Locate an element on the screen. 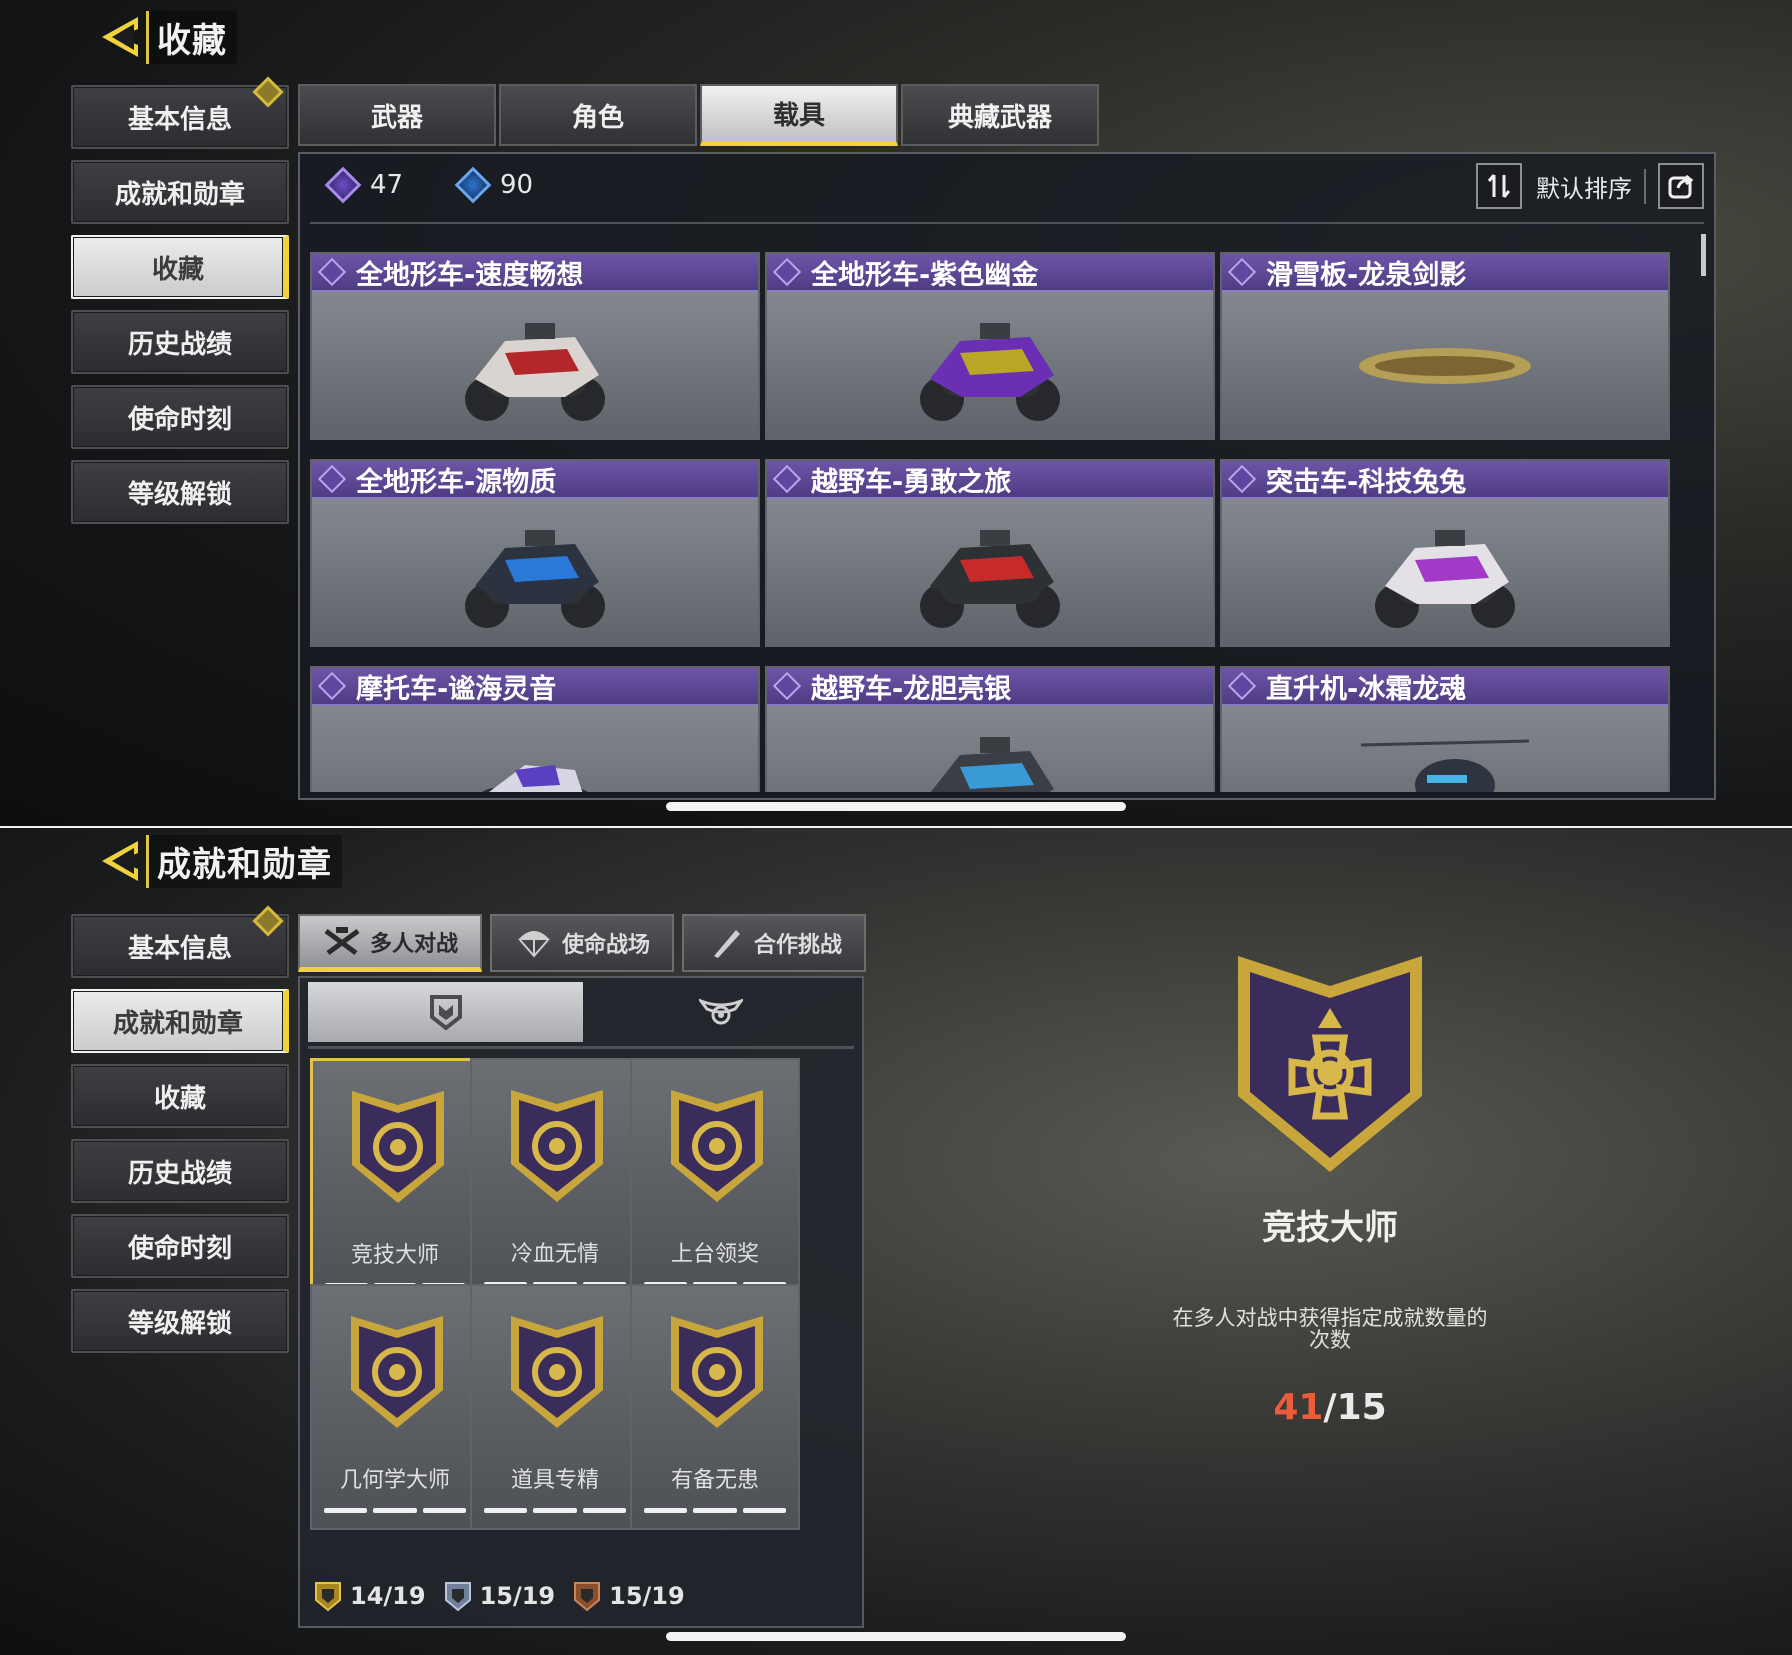 The height and width of the screenshot is (1655, 1792). shield-icon is located at coordinates (445, 1013).